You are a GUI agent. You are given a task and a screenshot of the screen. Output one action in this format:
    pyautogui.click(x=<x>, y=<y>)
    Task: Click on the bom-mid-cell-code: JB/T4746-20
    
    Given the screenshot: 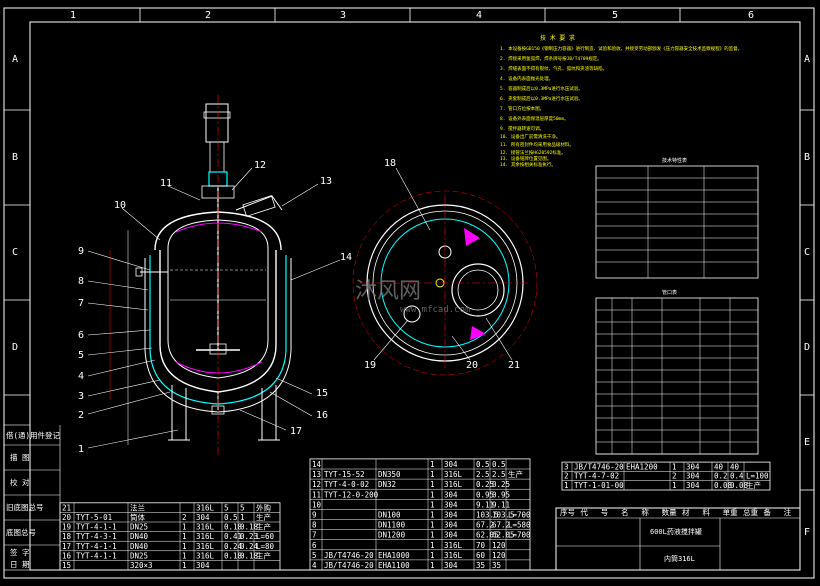 What is the action you would take?
    pyautogui.click(x=349, y=555)
    